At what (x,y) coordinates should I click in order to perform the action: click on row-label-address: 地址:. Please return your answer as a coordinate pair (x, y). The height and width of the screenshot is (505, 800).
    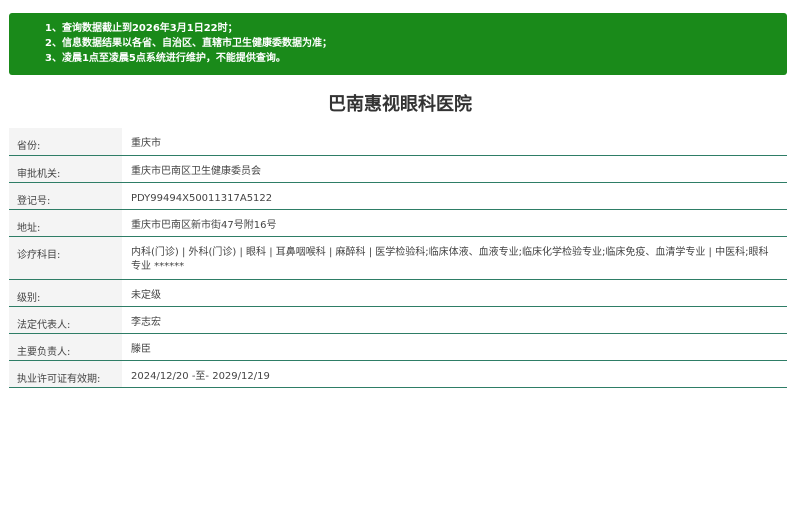
    Looking at the image, I should click on (65, 223).